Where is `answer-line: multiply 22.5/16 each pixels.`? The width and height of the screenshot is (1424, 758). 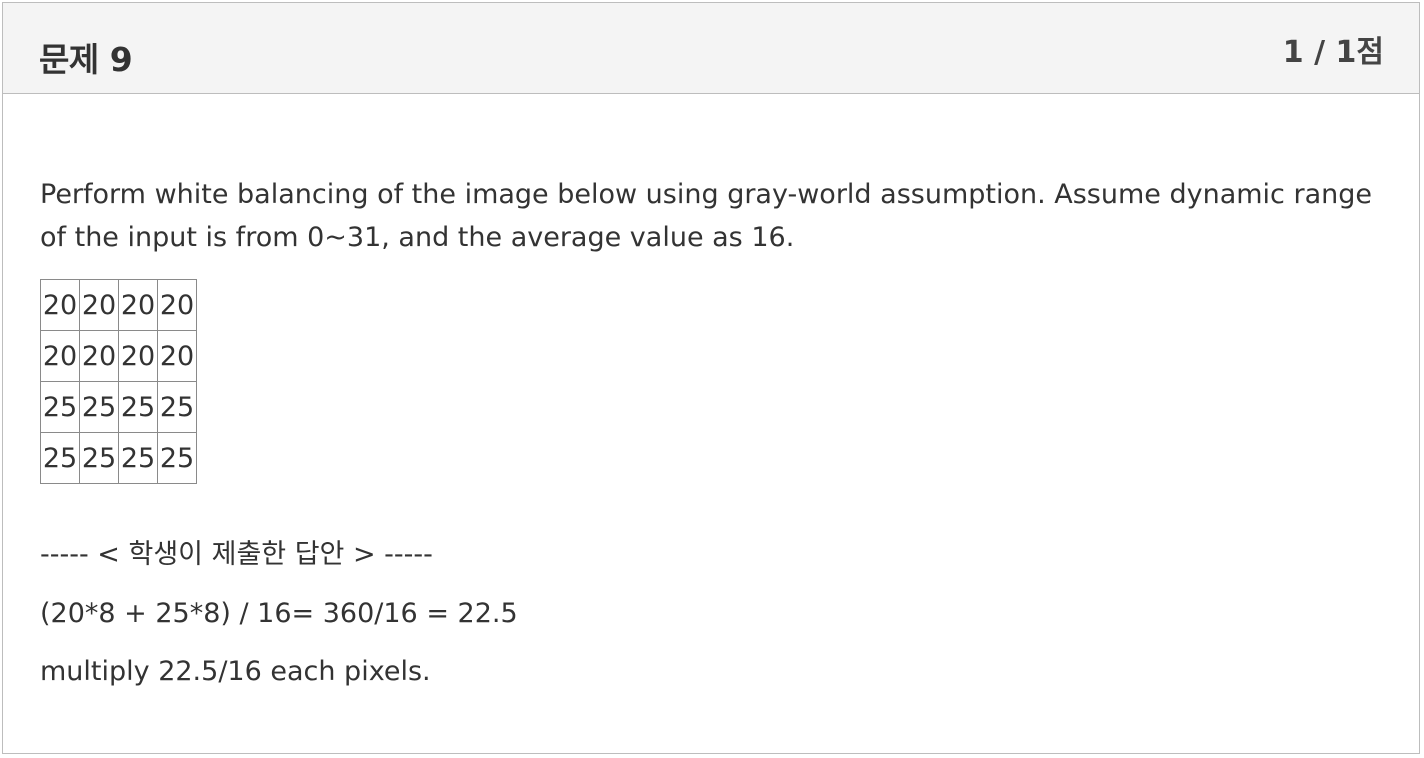
answer-line: multiply 22.5/16 each pixels. is located at coordinates (235, 671).